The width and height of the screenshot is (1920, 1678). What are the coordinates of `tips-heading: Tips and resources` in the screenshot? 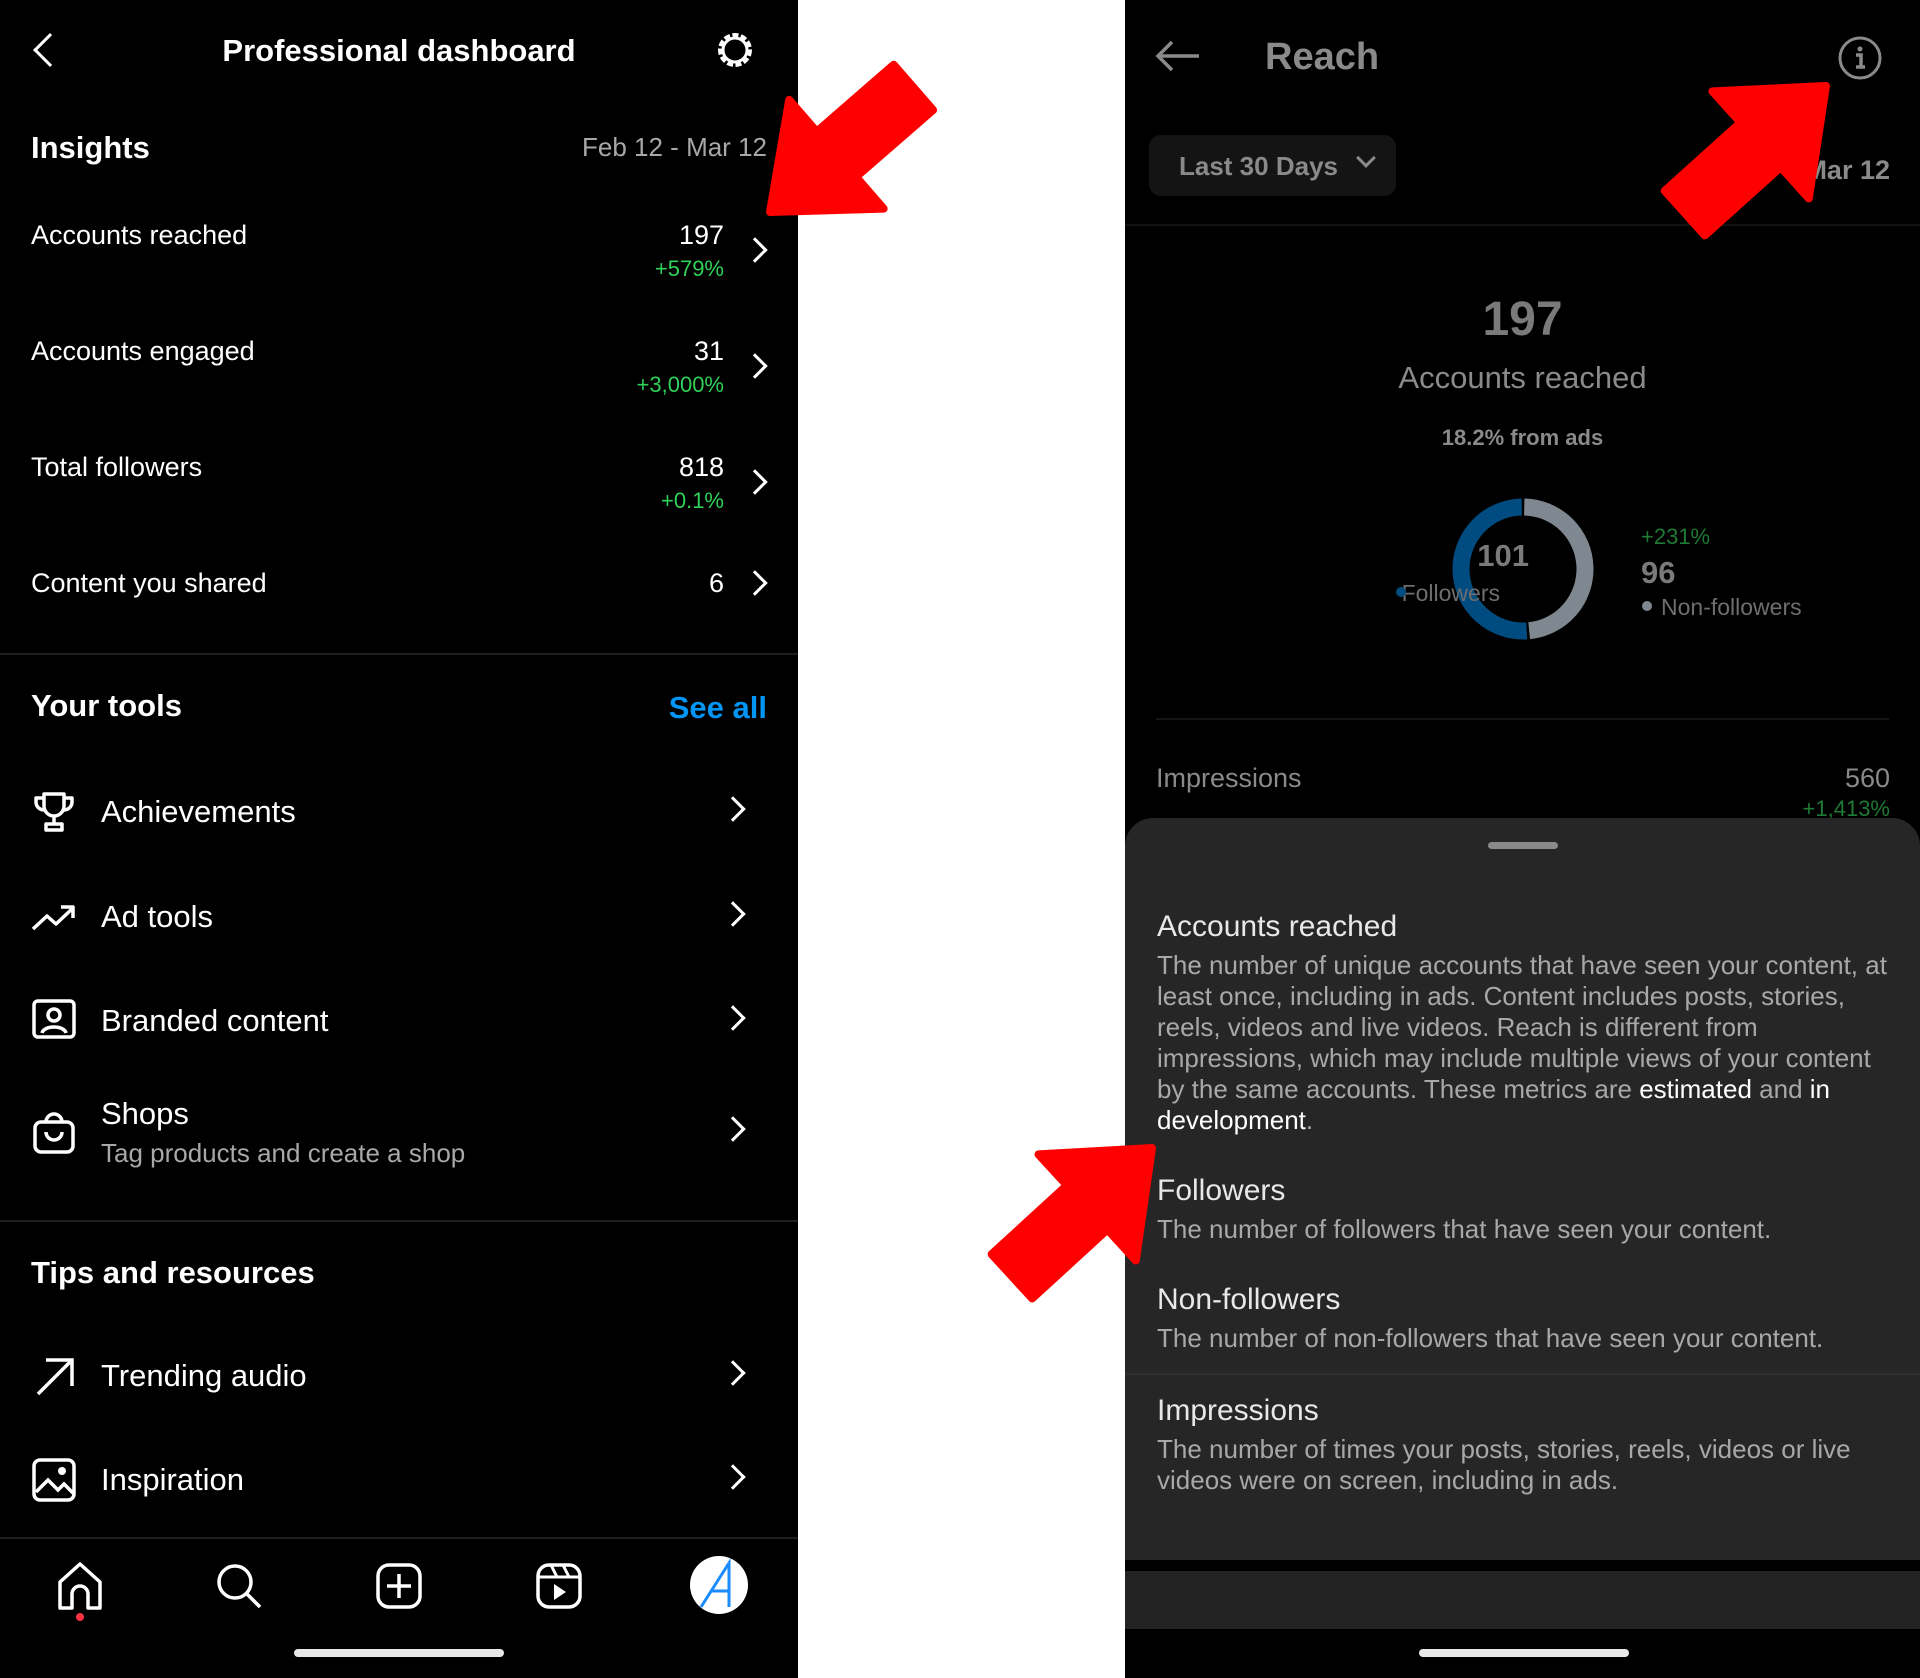 It's located at (173, 1272).